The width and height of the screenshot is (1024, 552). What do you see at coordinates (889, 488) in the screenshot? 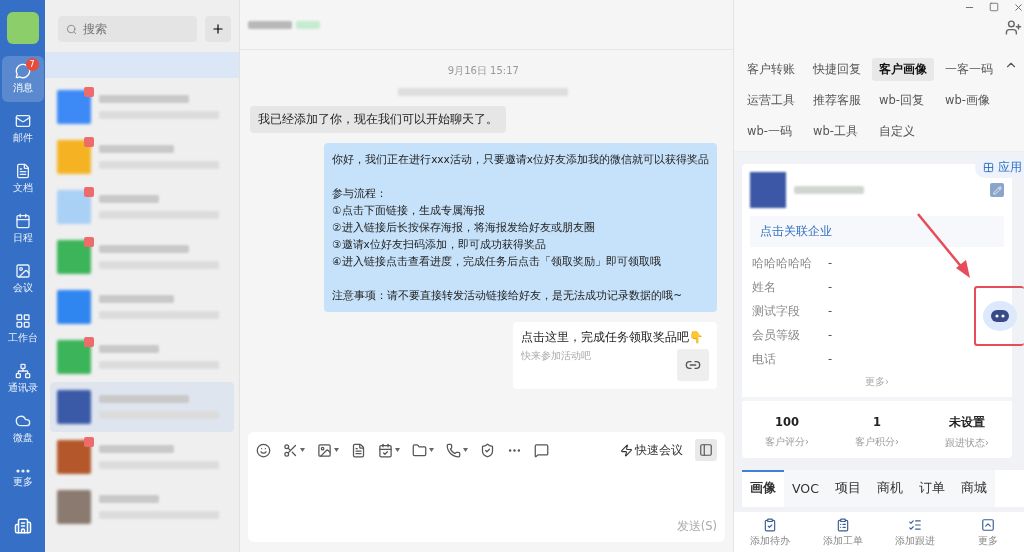
I see `detail-tab: 商机` at bounding box center [889, 488].